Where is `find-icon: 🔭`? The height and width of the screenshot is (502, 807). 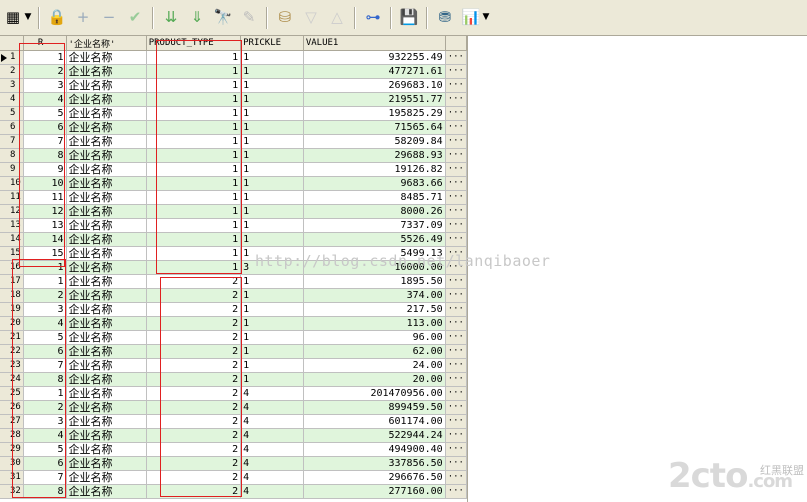
find-icon: 🔭 is located at coordinates (223, 18).